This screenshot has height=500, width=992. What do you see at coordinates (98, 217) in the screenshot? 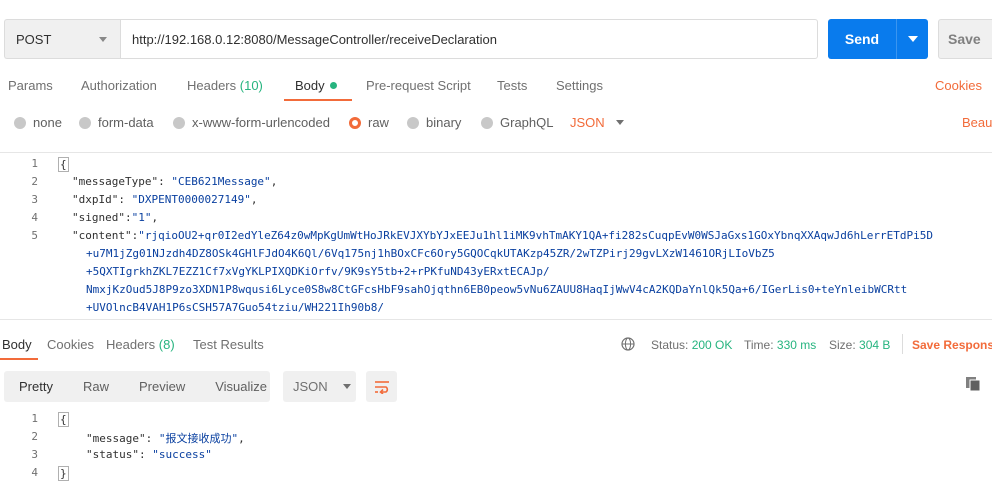
I see `json-key: "signed"` at bounding box center [98, 217].